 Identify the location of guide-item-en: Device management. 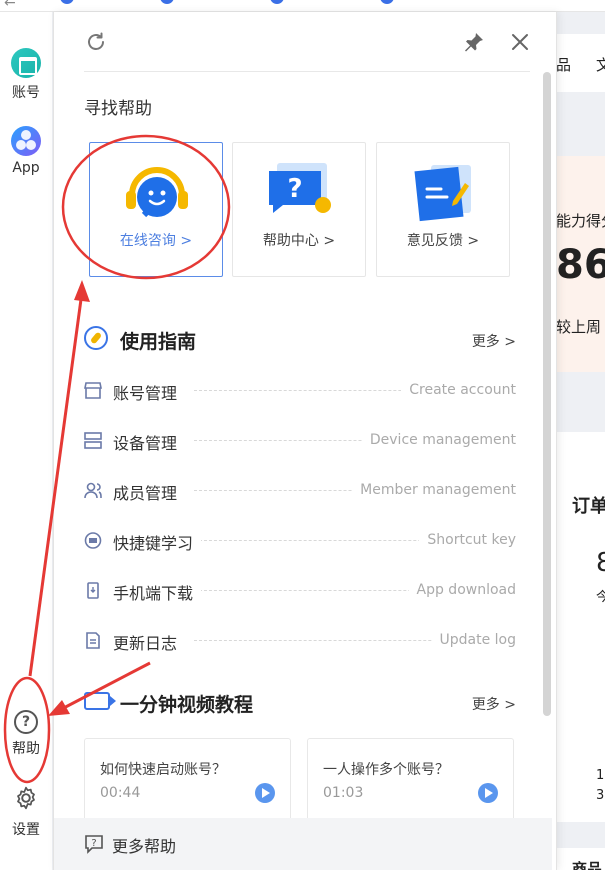
(438, 440).